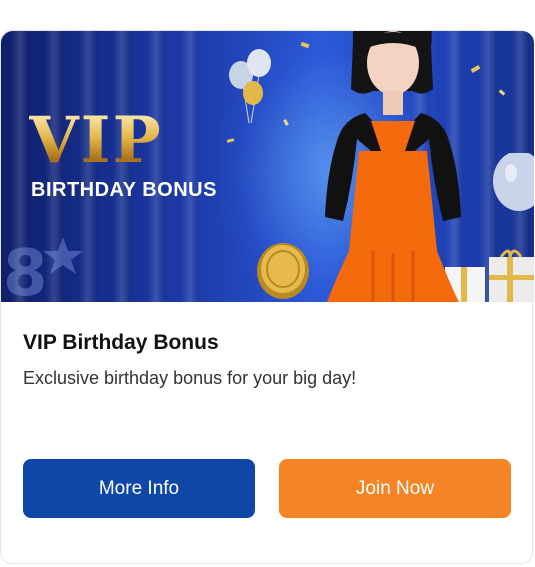 The height and width of the screenshot is (567, 535). What do you see at coordinates (124, 190) in the screenshot?
I see `banner-subtitle: BIRTHDAY BONUS` at bounding box center [124, 190].